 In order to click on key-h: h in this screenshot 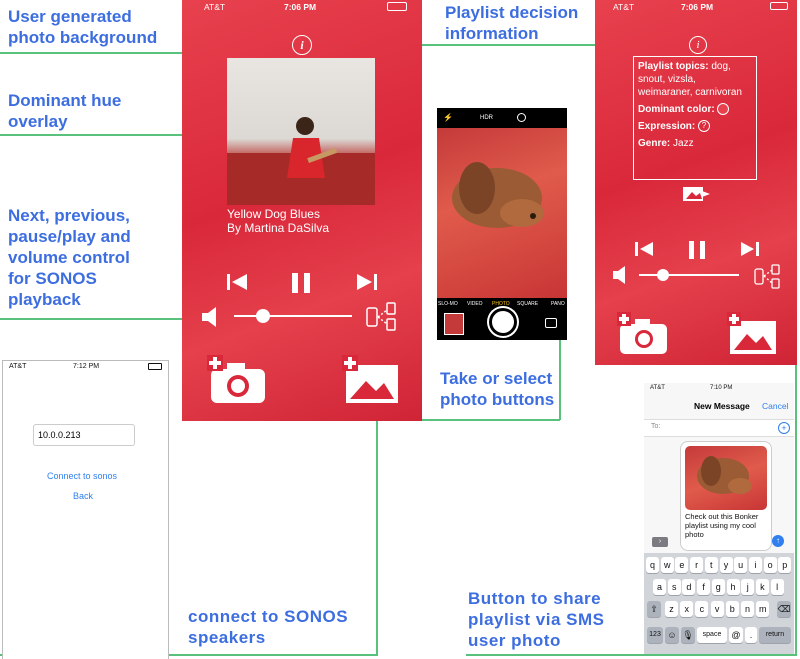, I will do `click(733, 587)`.